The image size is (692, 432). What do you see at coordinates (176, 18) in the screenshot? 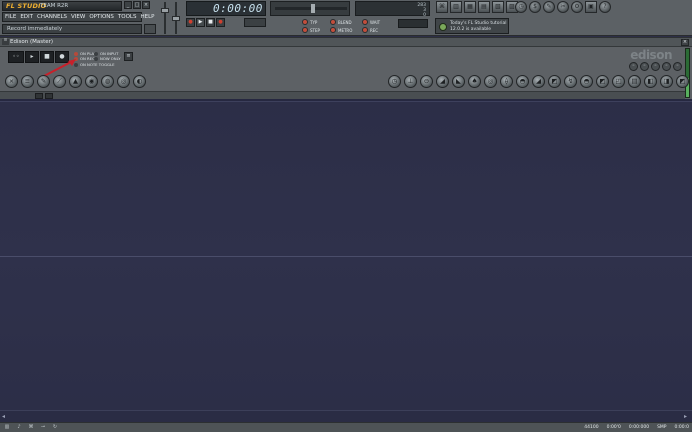
I see `master-pitch-knob` at bounding box center [176, 18].